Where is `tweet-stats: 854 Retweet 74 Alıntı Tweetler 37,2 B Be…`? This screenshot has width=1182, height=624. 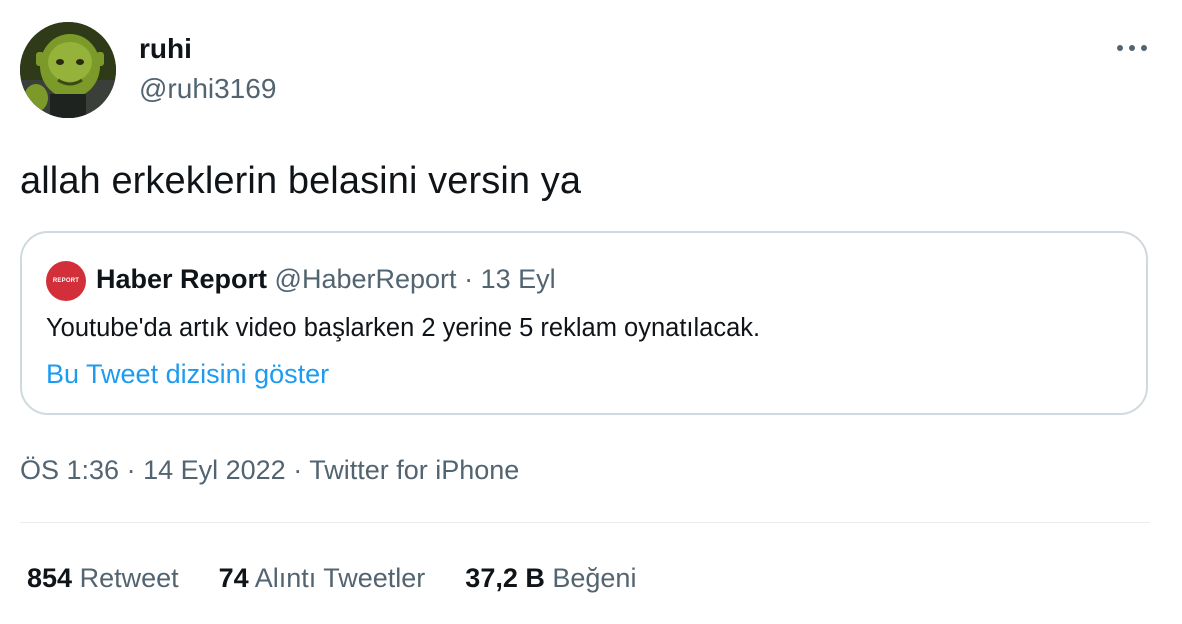
tweet-stats: 854 Retweet 74 Alıntı Tweetler 37,2 B Be… is located at coordinates (351, 578).